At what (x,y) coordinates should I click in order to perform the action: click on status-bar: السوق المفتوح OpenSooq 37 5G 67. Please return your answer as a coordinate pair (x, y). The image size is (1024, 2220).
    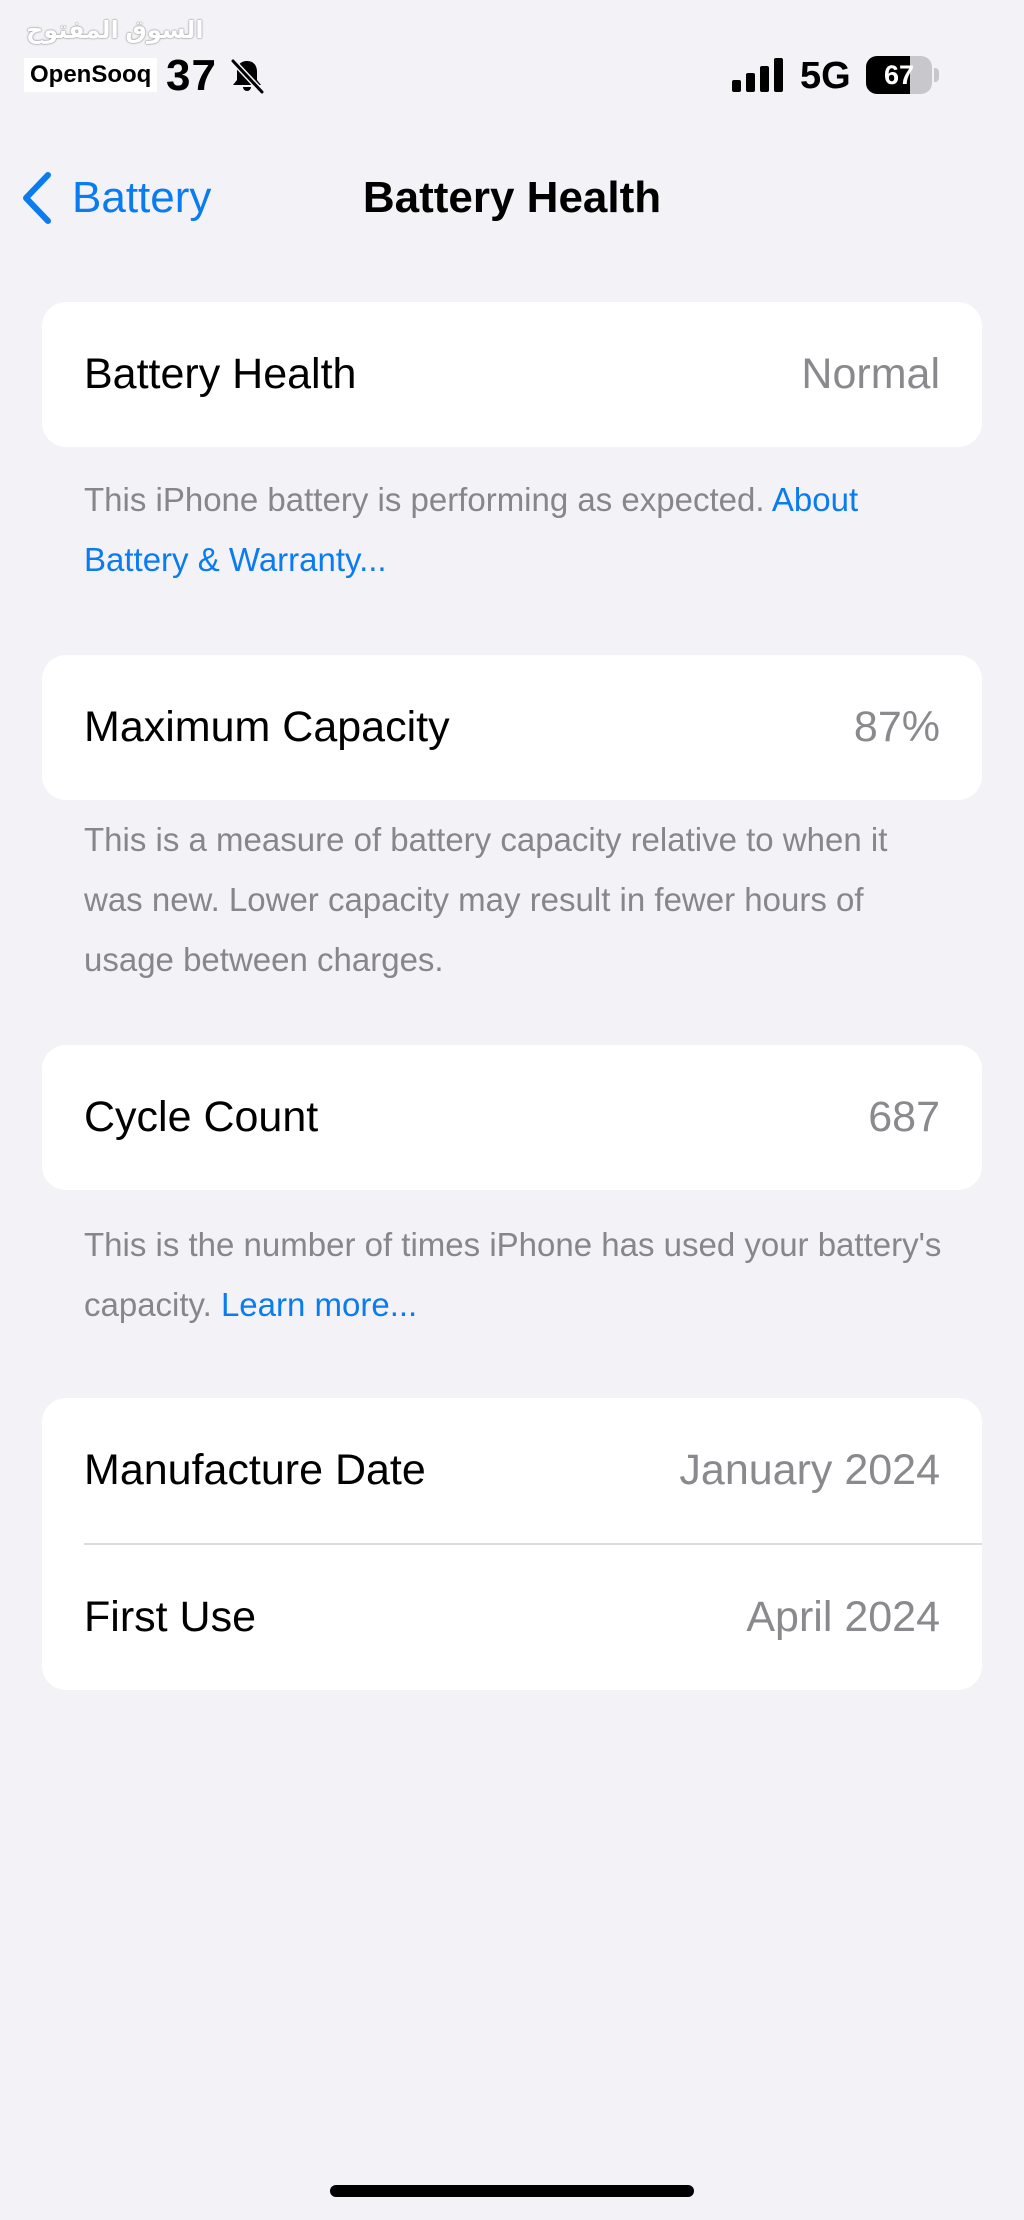
    Looking at the image, I should click on (512, 60).